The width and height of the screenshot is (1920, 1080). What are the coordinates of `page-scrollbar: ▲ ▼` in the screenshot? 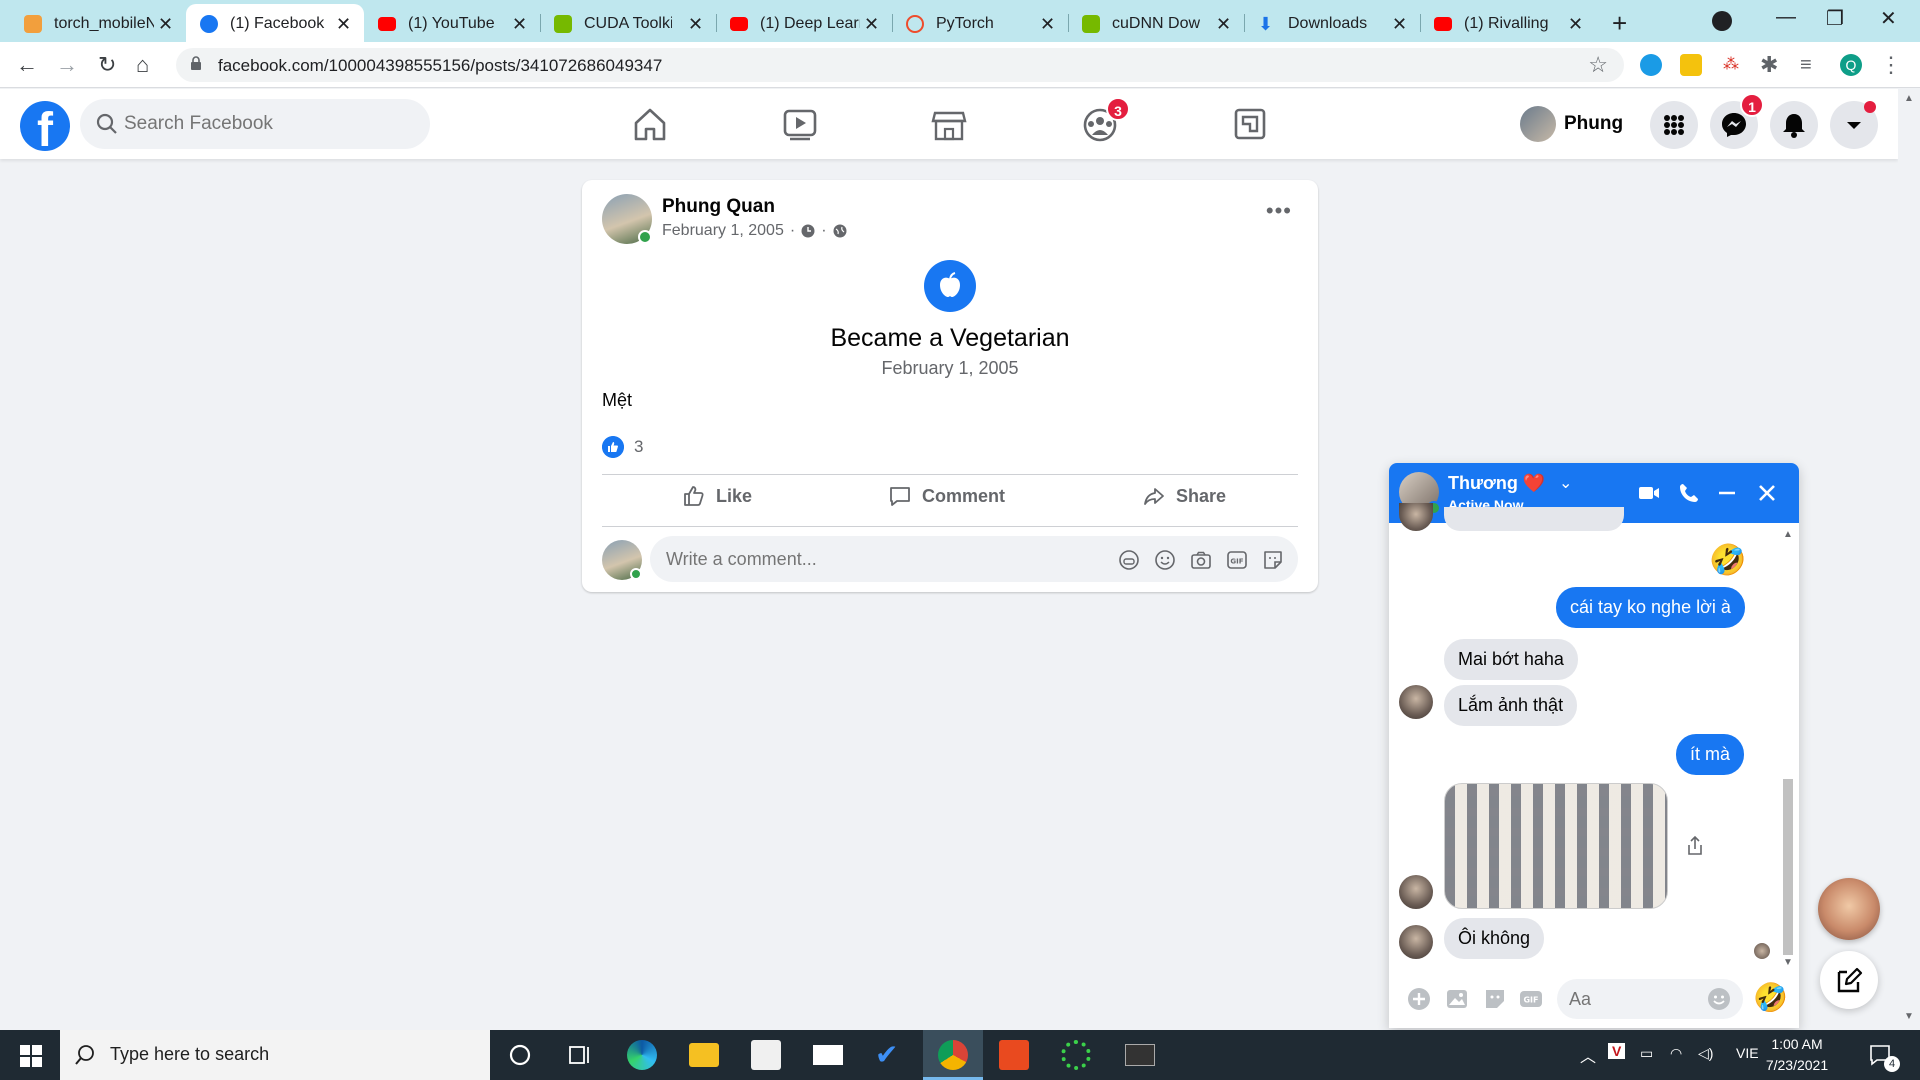 It's located at (1909, 559).